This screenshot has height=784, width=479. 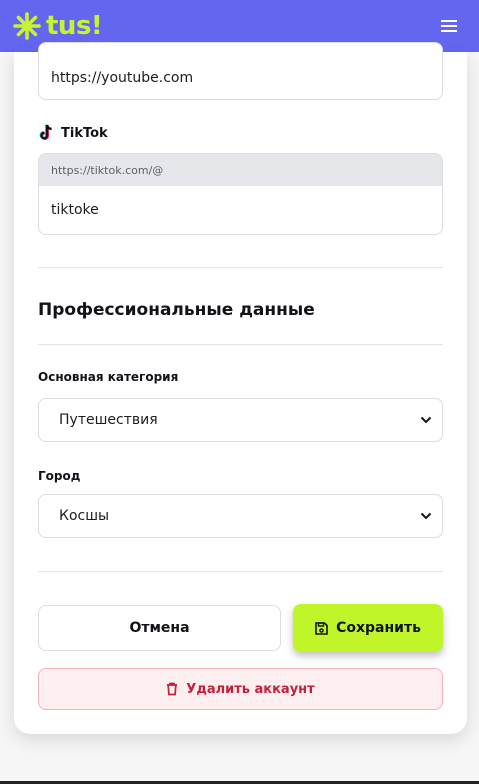 What do you see at coordinates (84, 516) in the screenshot?
I see `city-selected-value: Косшы` at bounding box center [84, 516].